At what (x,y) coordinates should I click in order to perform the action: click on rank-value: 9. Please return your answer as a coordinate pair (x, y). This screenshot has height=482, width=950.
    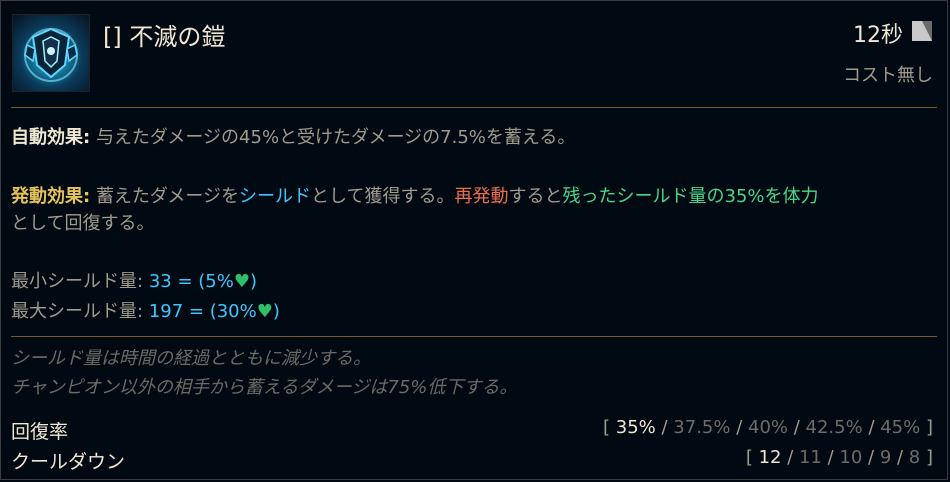
    Looking at the image, I should click on (885, 457).